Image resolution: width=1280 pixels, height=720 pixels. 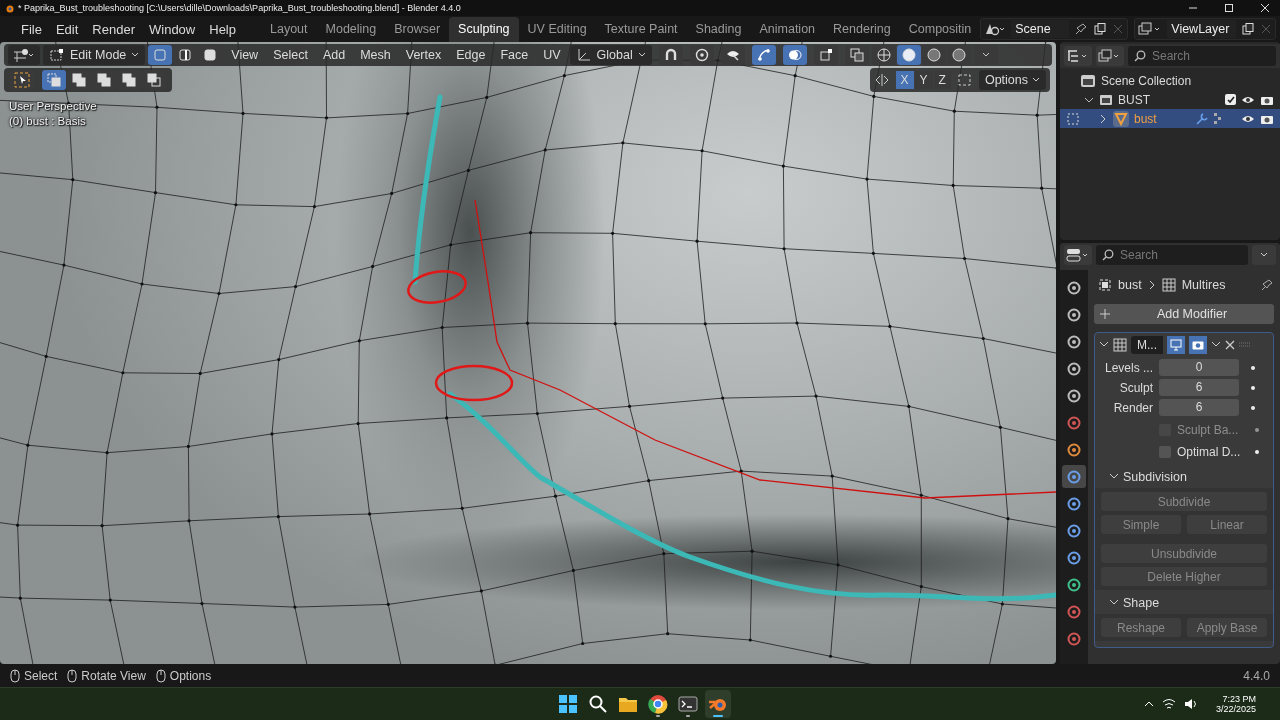 What do you see at coordinates (718, 29) in the screenshot?
I see `workspace-tab: Shading` at bounding box center [718, 29].